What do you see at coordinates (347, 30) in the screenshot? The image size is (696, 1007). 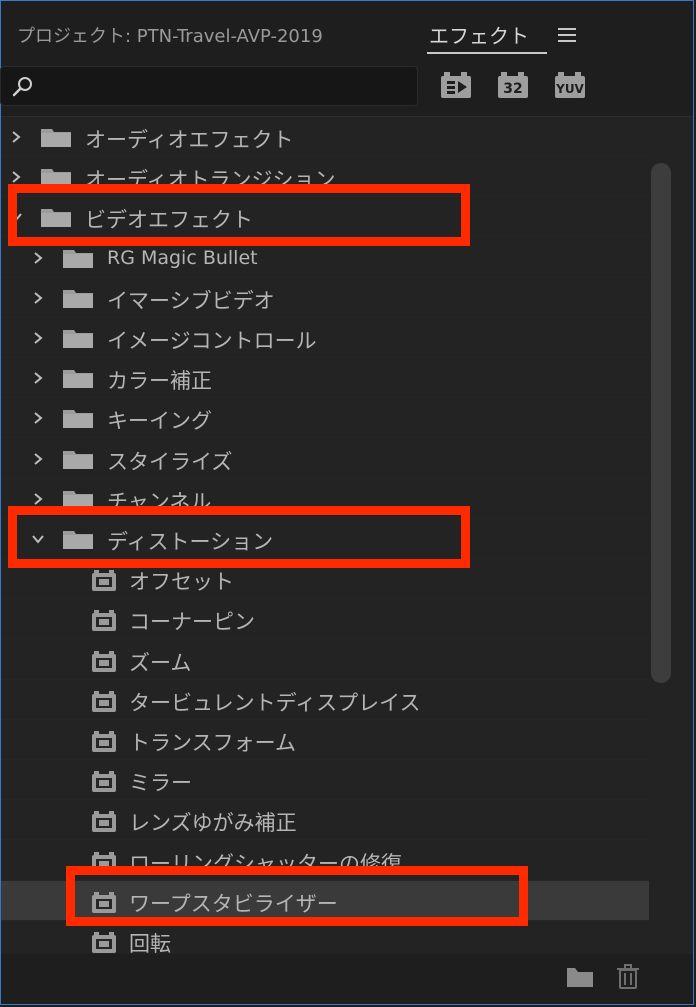 I see `panel-tab-bar: プロジェクト: PTN-Travel-AVP-2019 エフェクト` at bounding box center [347, 30].